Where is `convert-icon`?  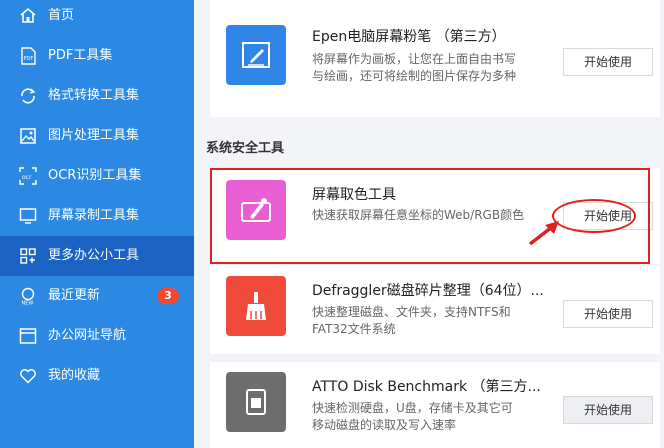 convert-icon is located at coordinates (28, 96).